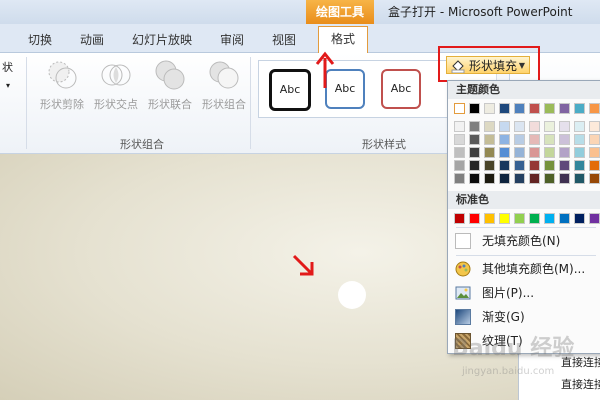 The image size is (600, 400). What do you see at coordinates (170, 75) in the screenshot?
I see `shape-union-icon` at bounding box center [170, 75].